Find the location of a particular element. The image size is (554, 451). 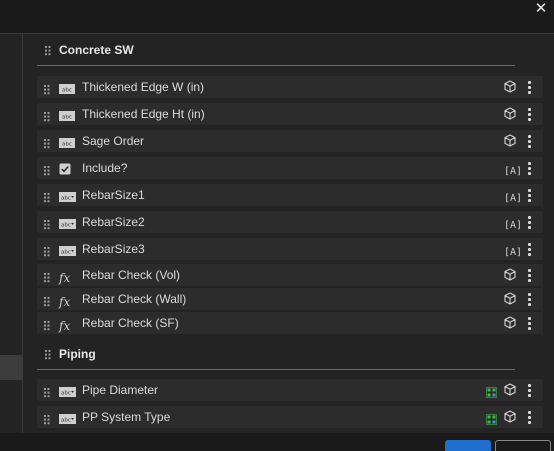

property-label: Rebar Check (SF) is located at coordinates (130, 323).